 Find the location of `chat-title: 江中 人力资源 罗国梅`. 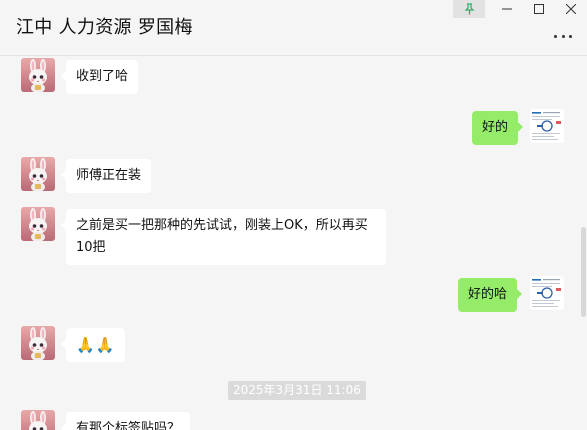

chat-title: 江中 人力资源 罗国梅 is located at coordinates (104, 27).